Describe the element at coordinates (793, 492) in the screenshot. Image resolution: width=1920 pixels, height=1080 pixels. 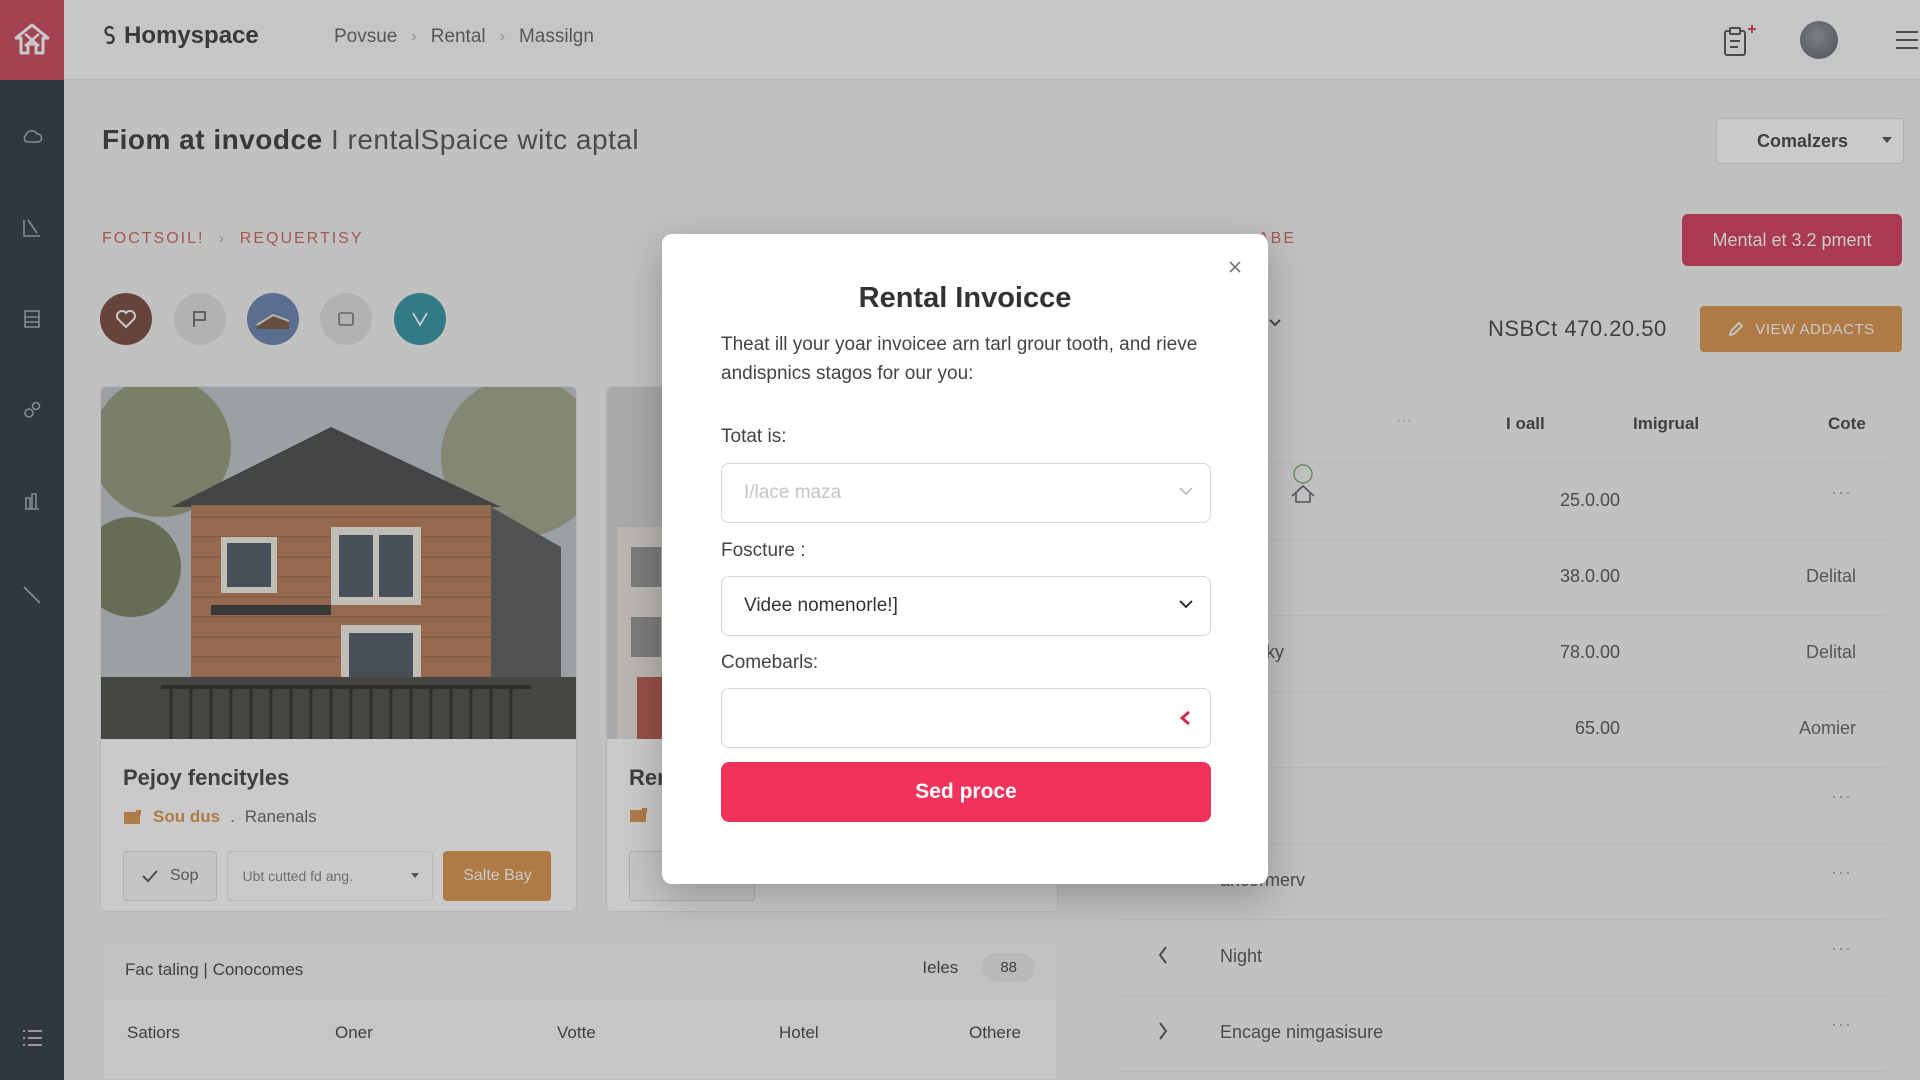
I see `total-select-placeholder: I/lace maza` at that location.